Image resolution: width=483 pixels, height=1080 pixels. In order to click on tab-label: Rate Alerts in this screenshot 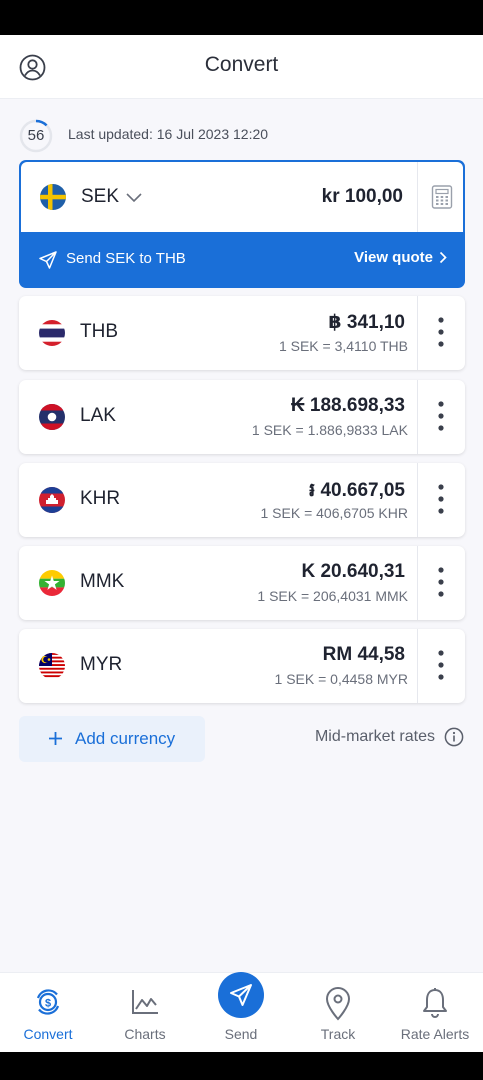, I will do `click(435, 1034)`.